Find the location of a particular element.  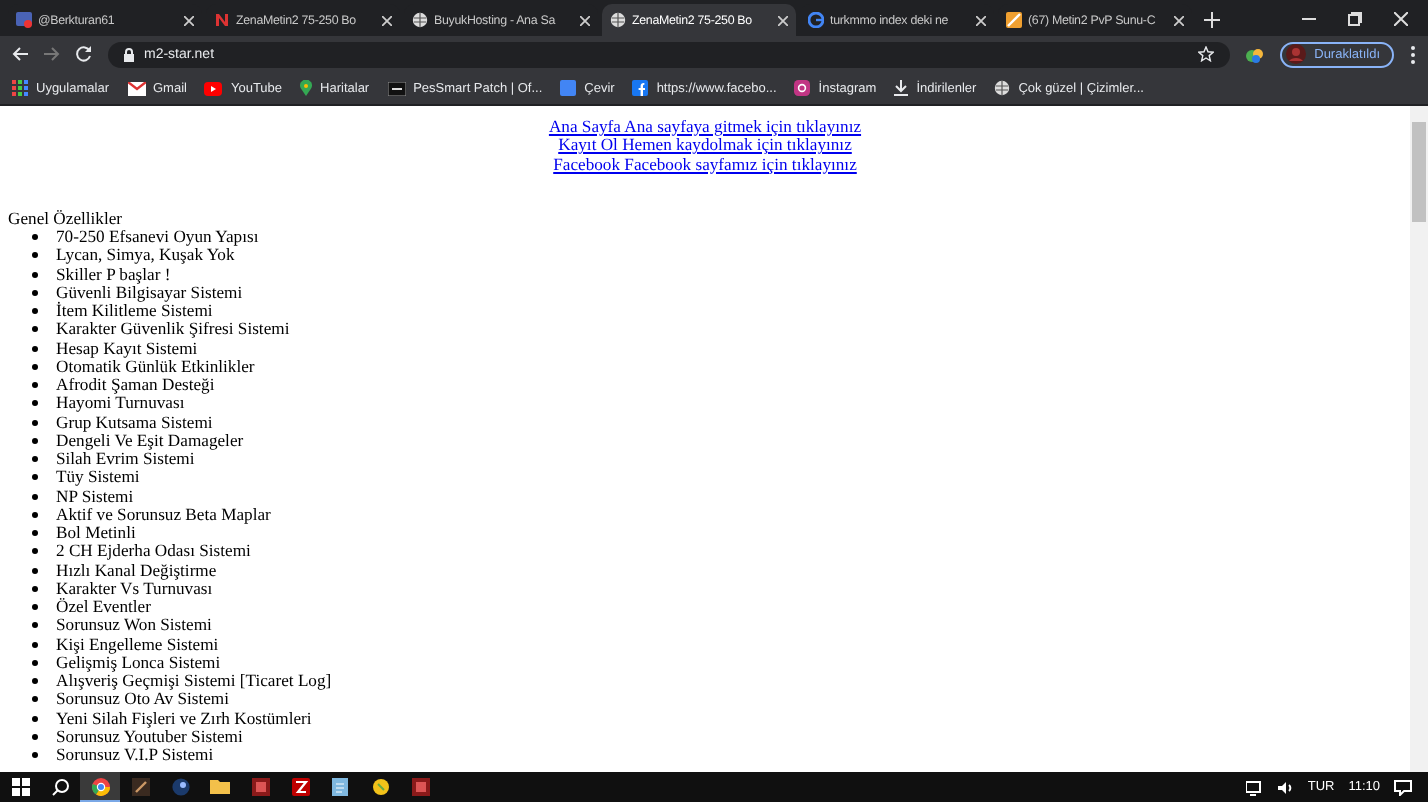

extension-icon is located at coordinates (1255, 54).